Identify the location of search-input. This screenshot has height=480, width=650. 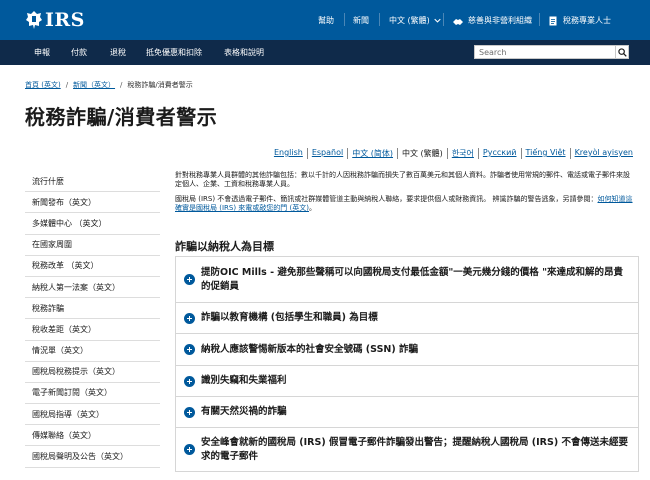
(536, 52).